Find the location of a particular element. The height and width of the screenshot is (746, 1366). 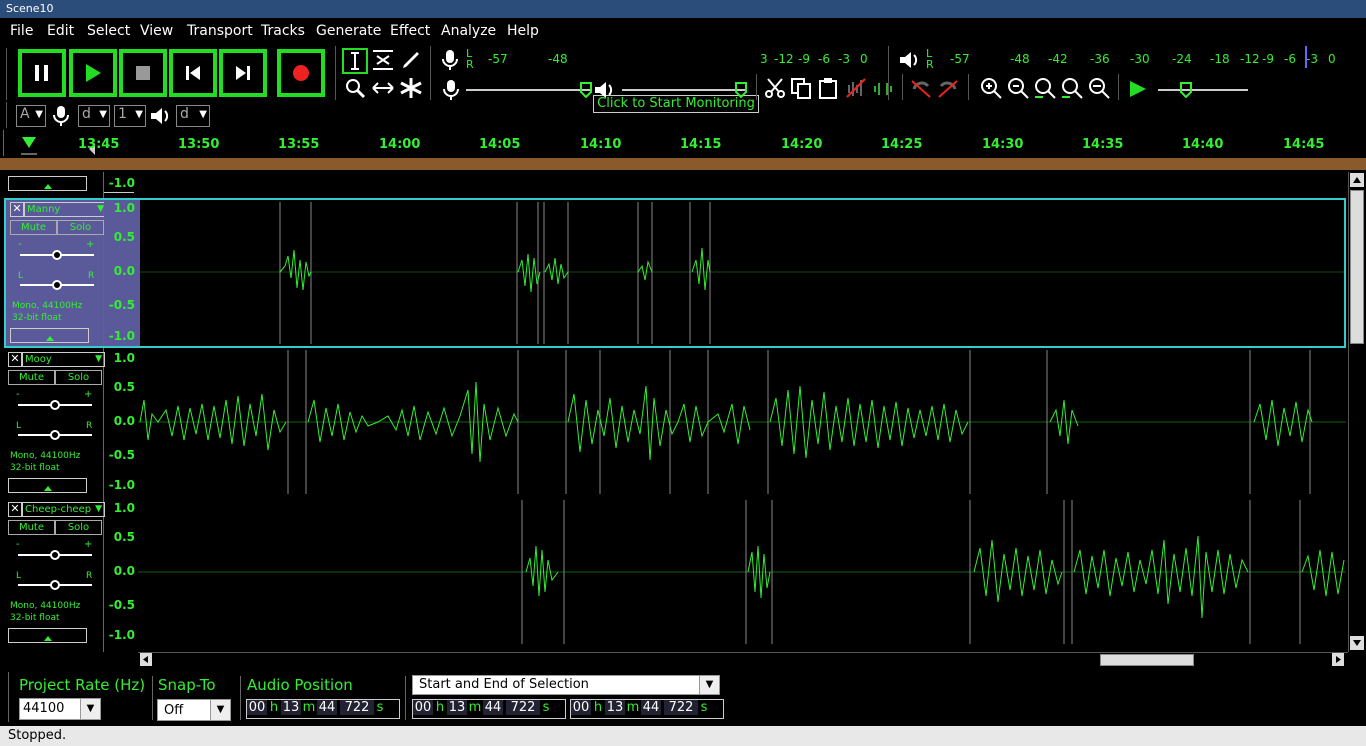

playback-volume-thumb is located at coordinates (741, 90).